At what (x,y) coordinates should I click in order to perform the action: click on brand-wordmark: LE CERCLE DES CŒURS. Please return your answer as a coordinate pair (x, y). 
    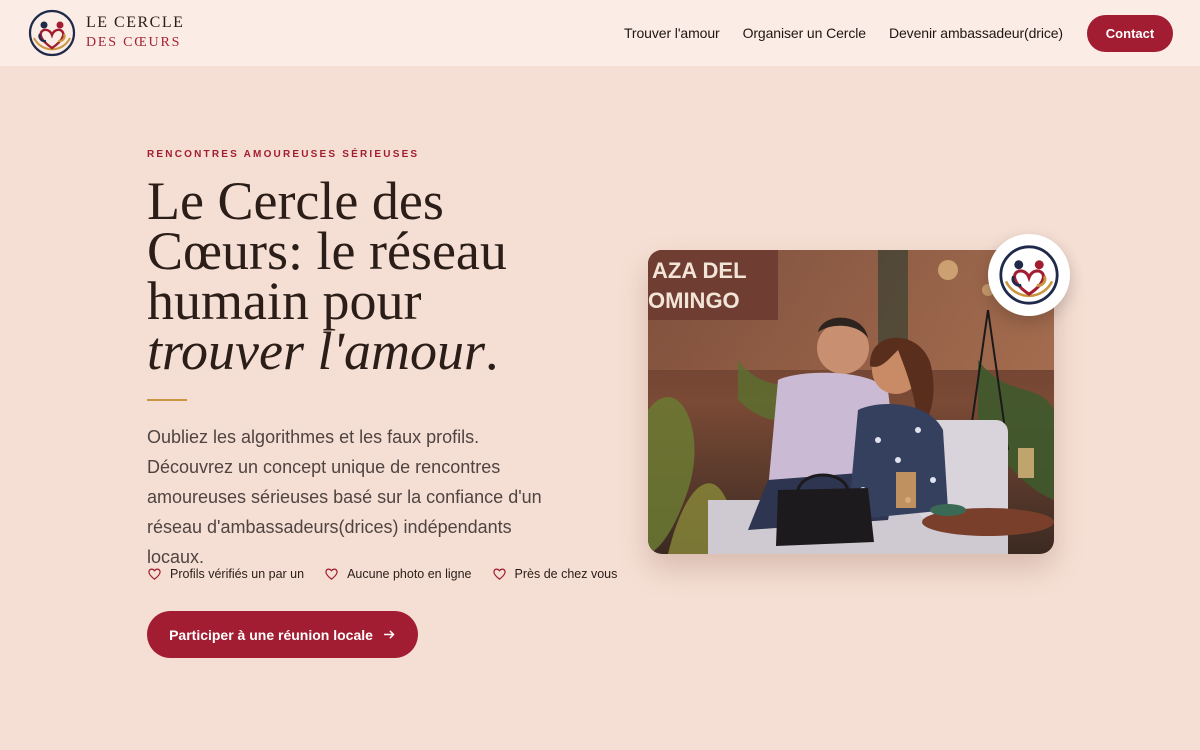
    Looking at the image, I should click on (135, 33).